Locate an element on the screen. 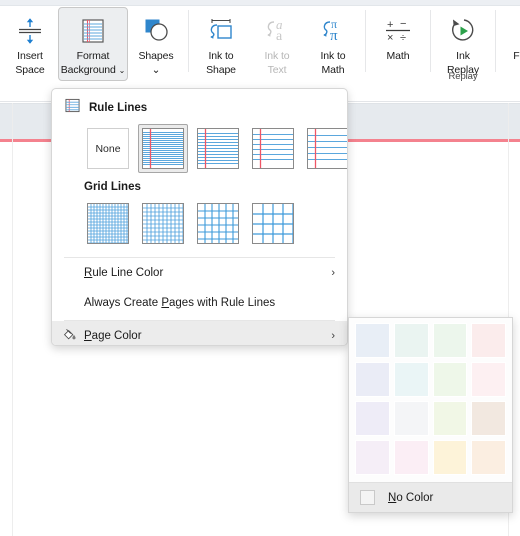 The width and height of the screenshot is (520, 536). rule-line-thumbnail-row: None is located at coordinates (199, 148).